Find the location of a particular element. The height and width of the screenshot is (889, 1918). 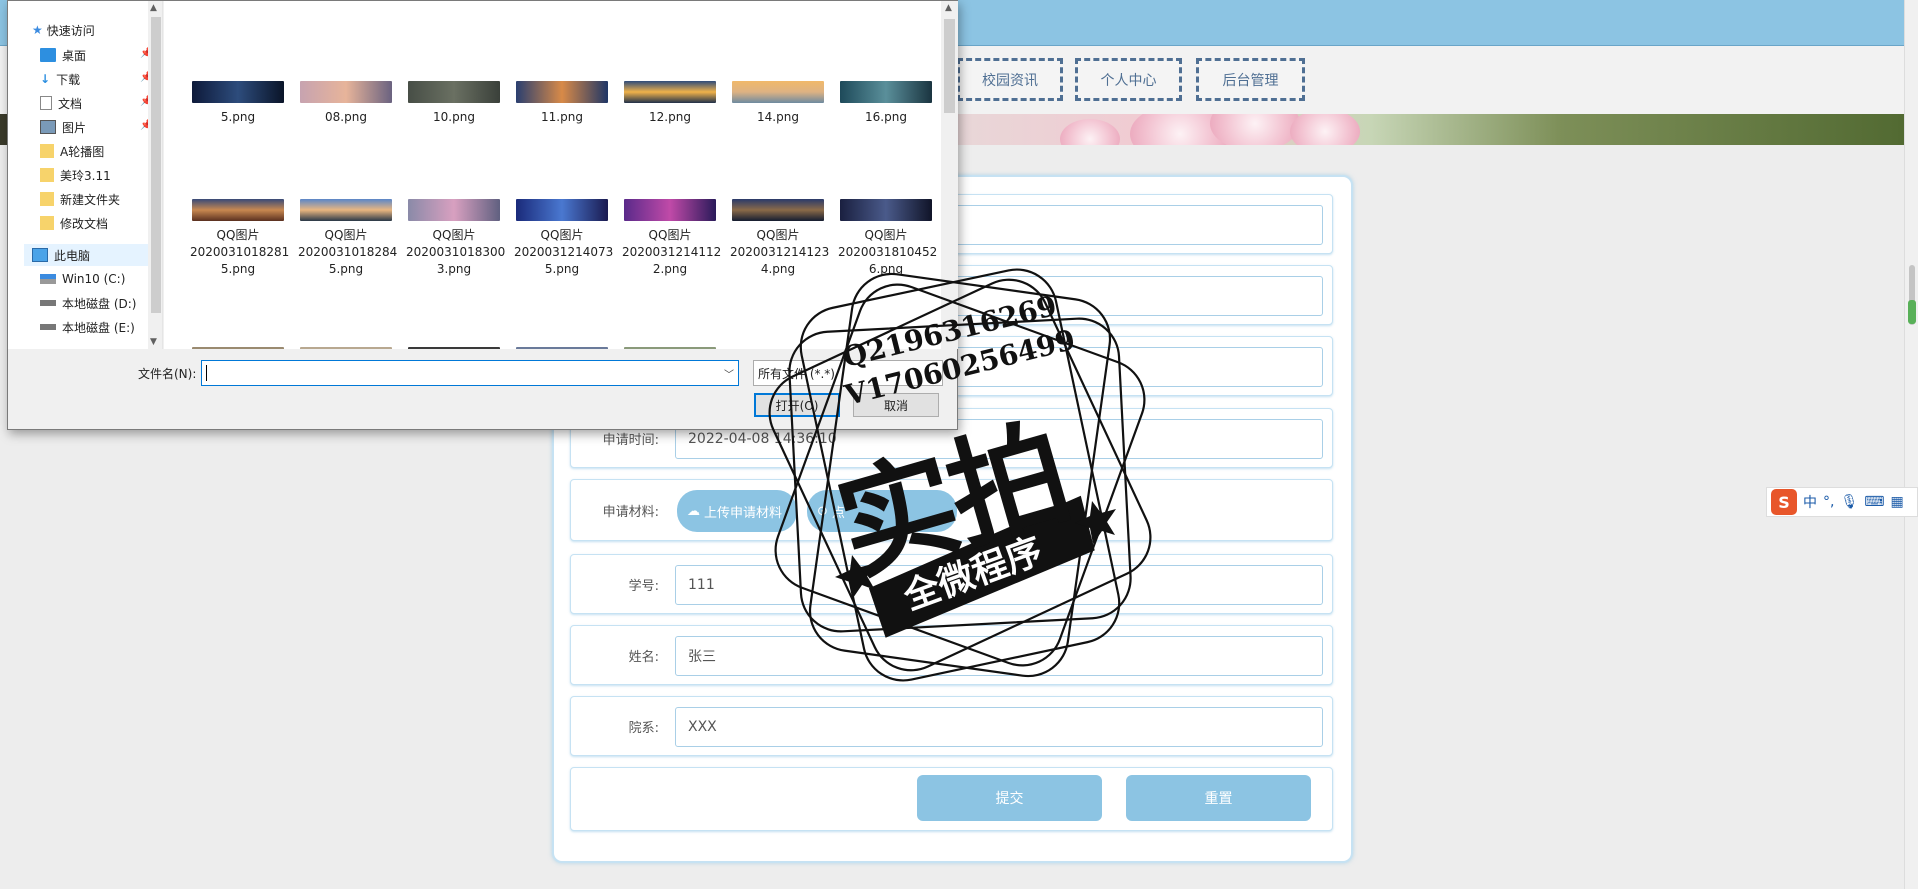

tree-item-desktop: 桌面 📌 is located at coordinates (97, 55).